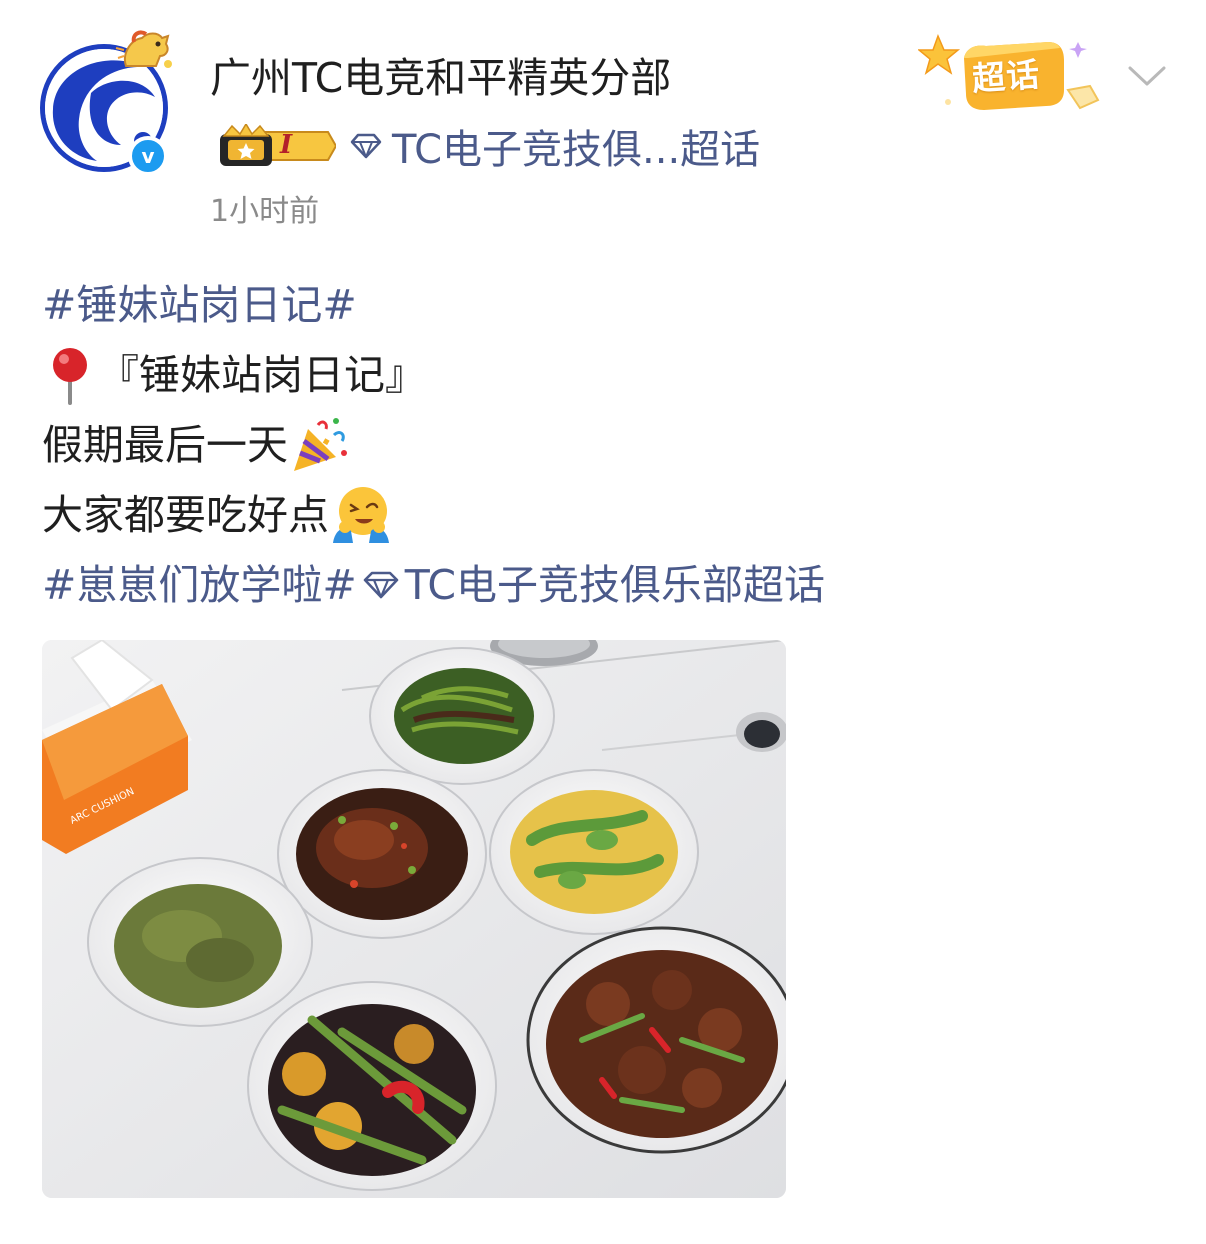 The image size is (1206, 1244). What do you see at coordinates (262, 375) in the screenshot?
I see `post-title-line: 『锤妹站岗日记』` at bounding box center [262, 375].